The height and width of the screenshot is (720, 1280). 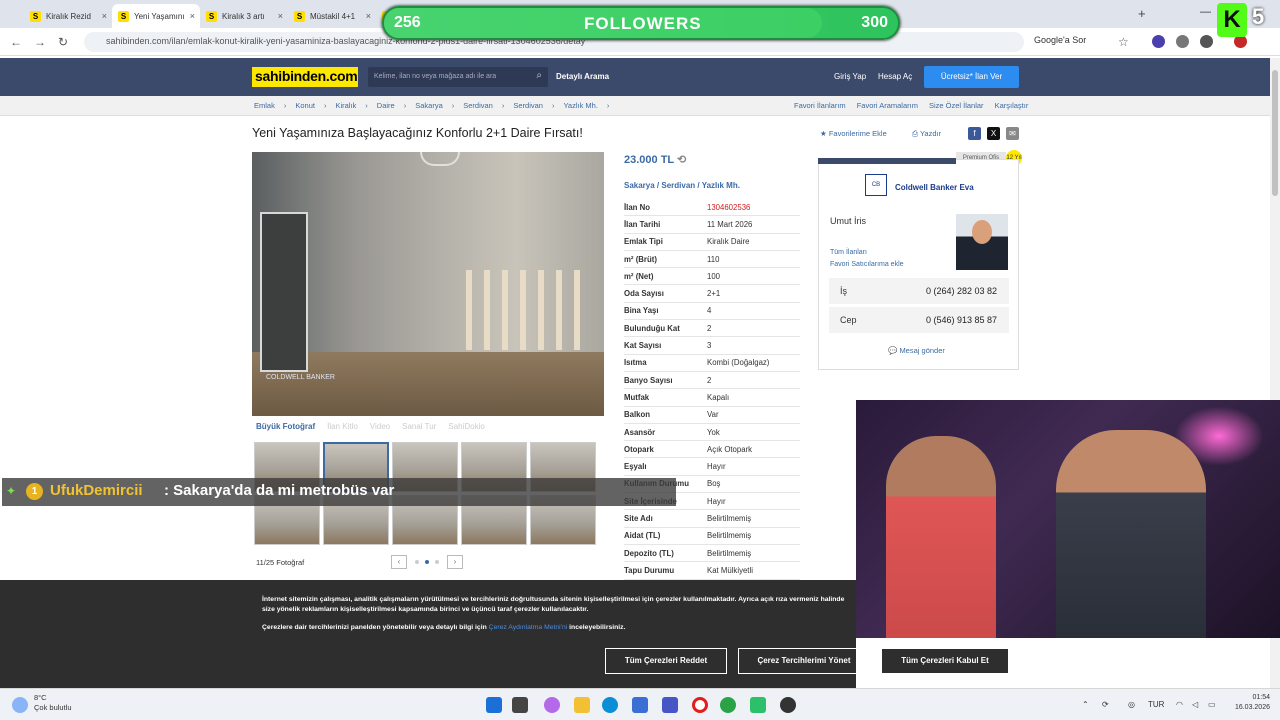 I want to click on search-placeholder: Kelime, ilan no veya mağaza adı ile ara, so click(x=435, y=76).